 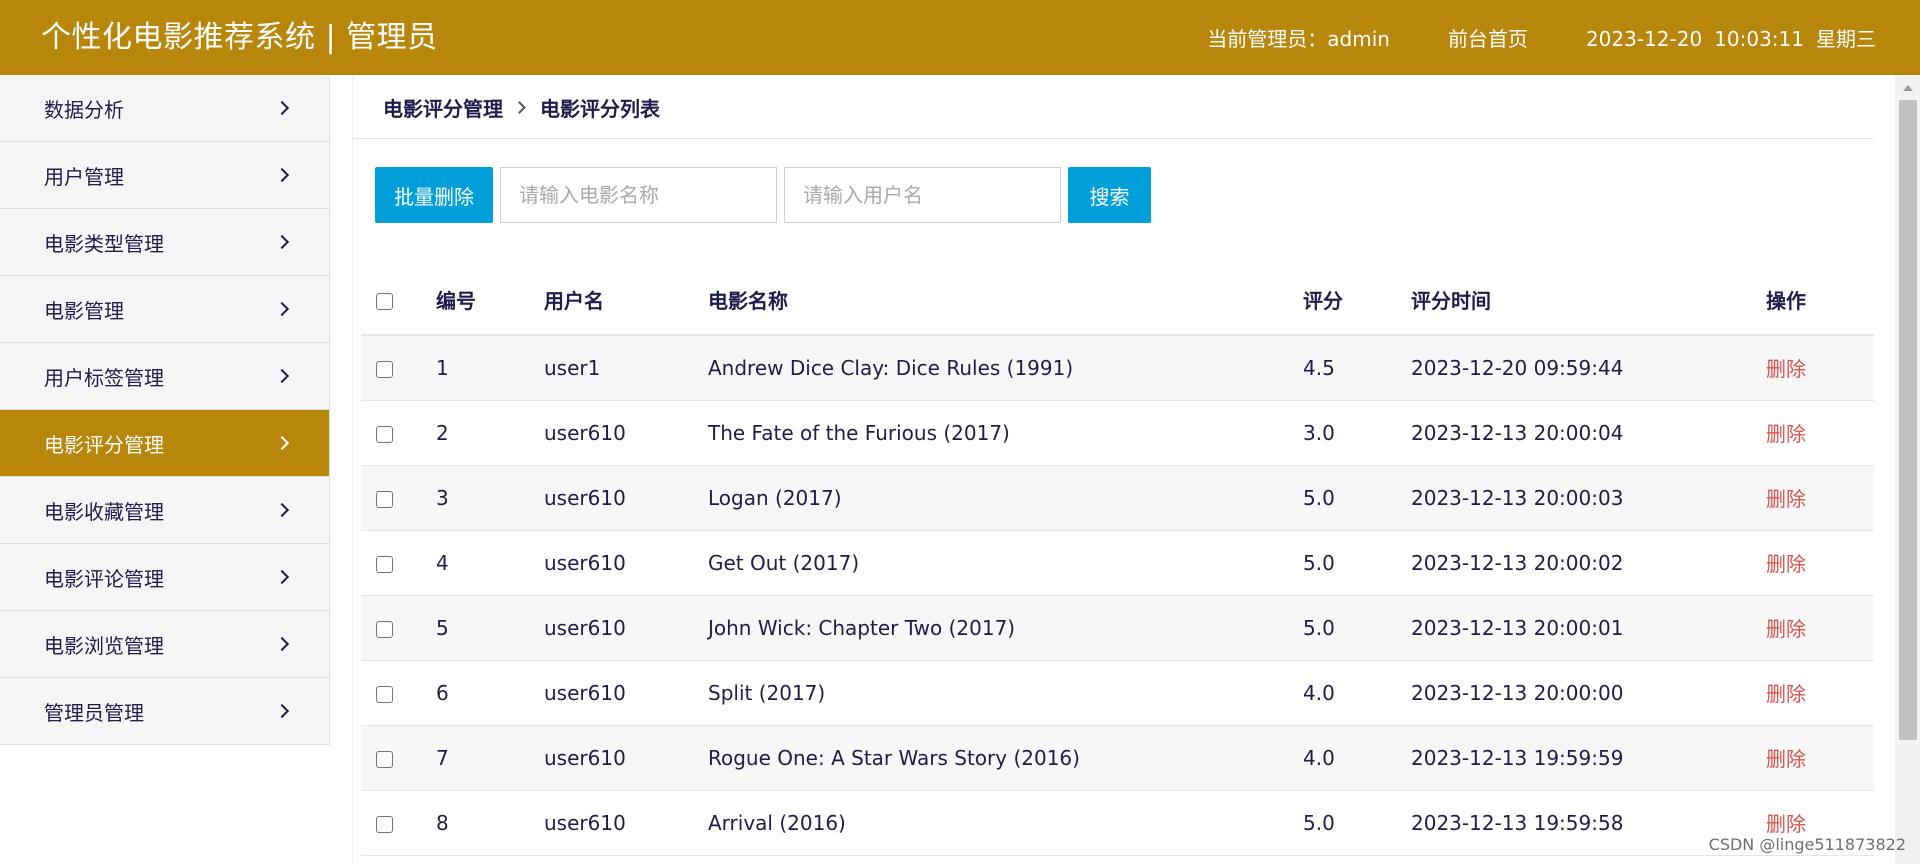 What do you see at coordinates (1005, 628) in the screenshot?
I see `cell-movie-name: John Wick: Chapter Two (2017)` at bounding box center [1005, 628].